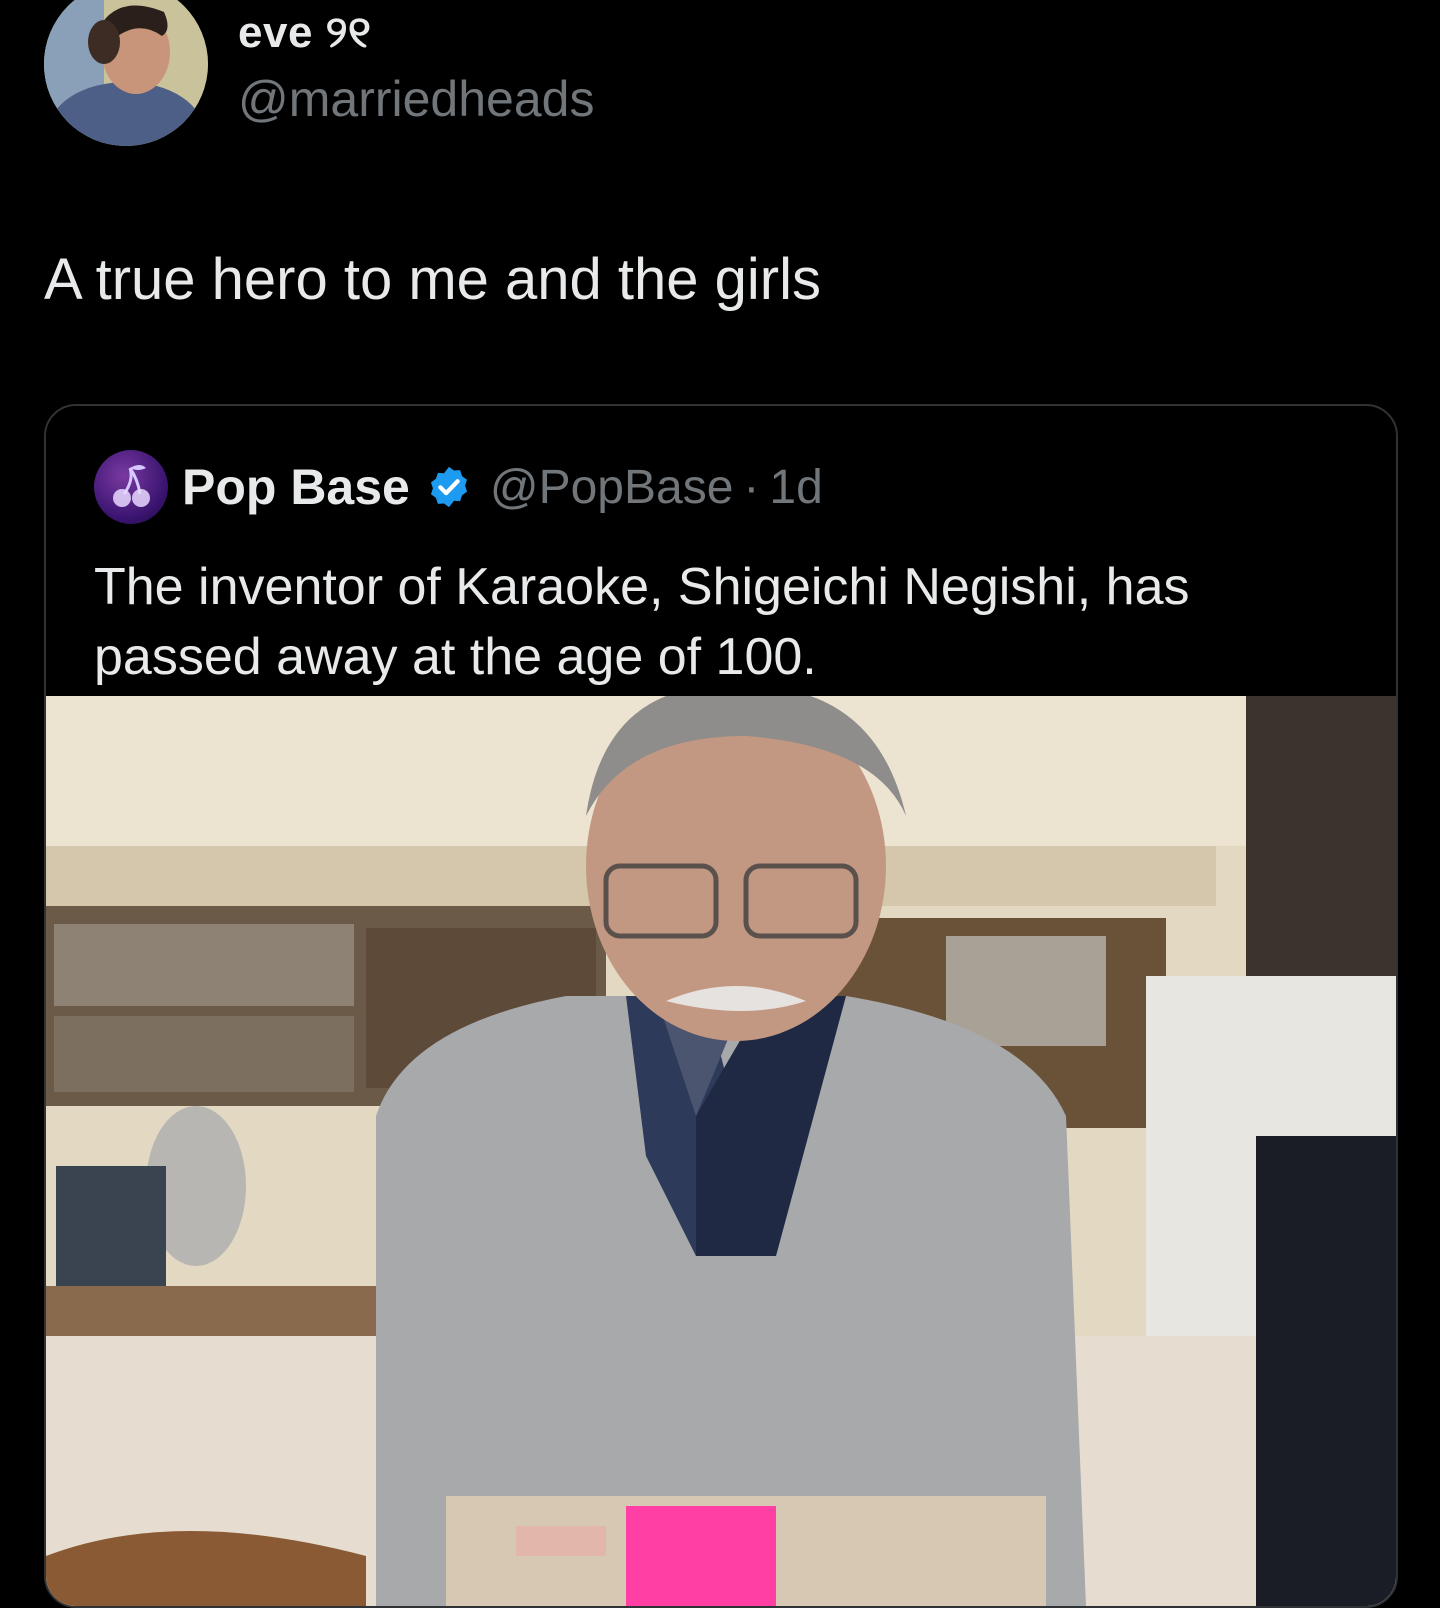  I want to click on author-handle: @marriedheads, so click(416, 99).